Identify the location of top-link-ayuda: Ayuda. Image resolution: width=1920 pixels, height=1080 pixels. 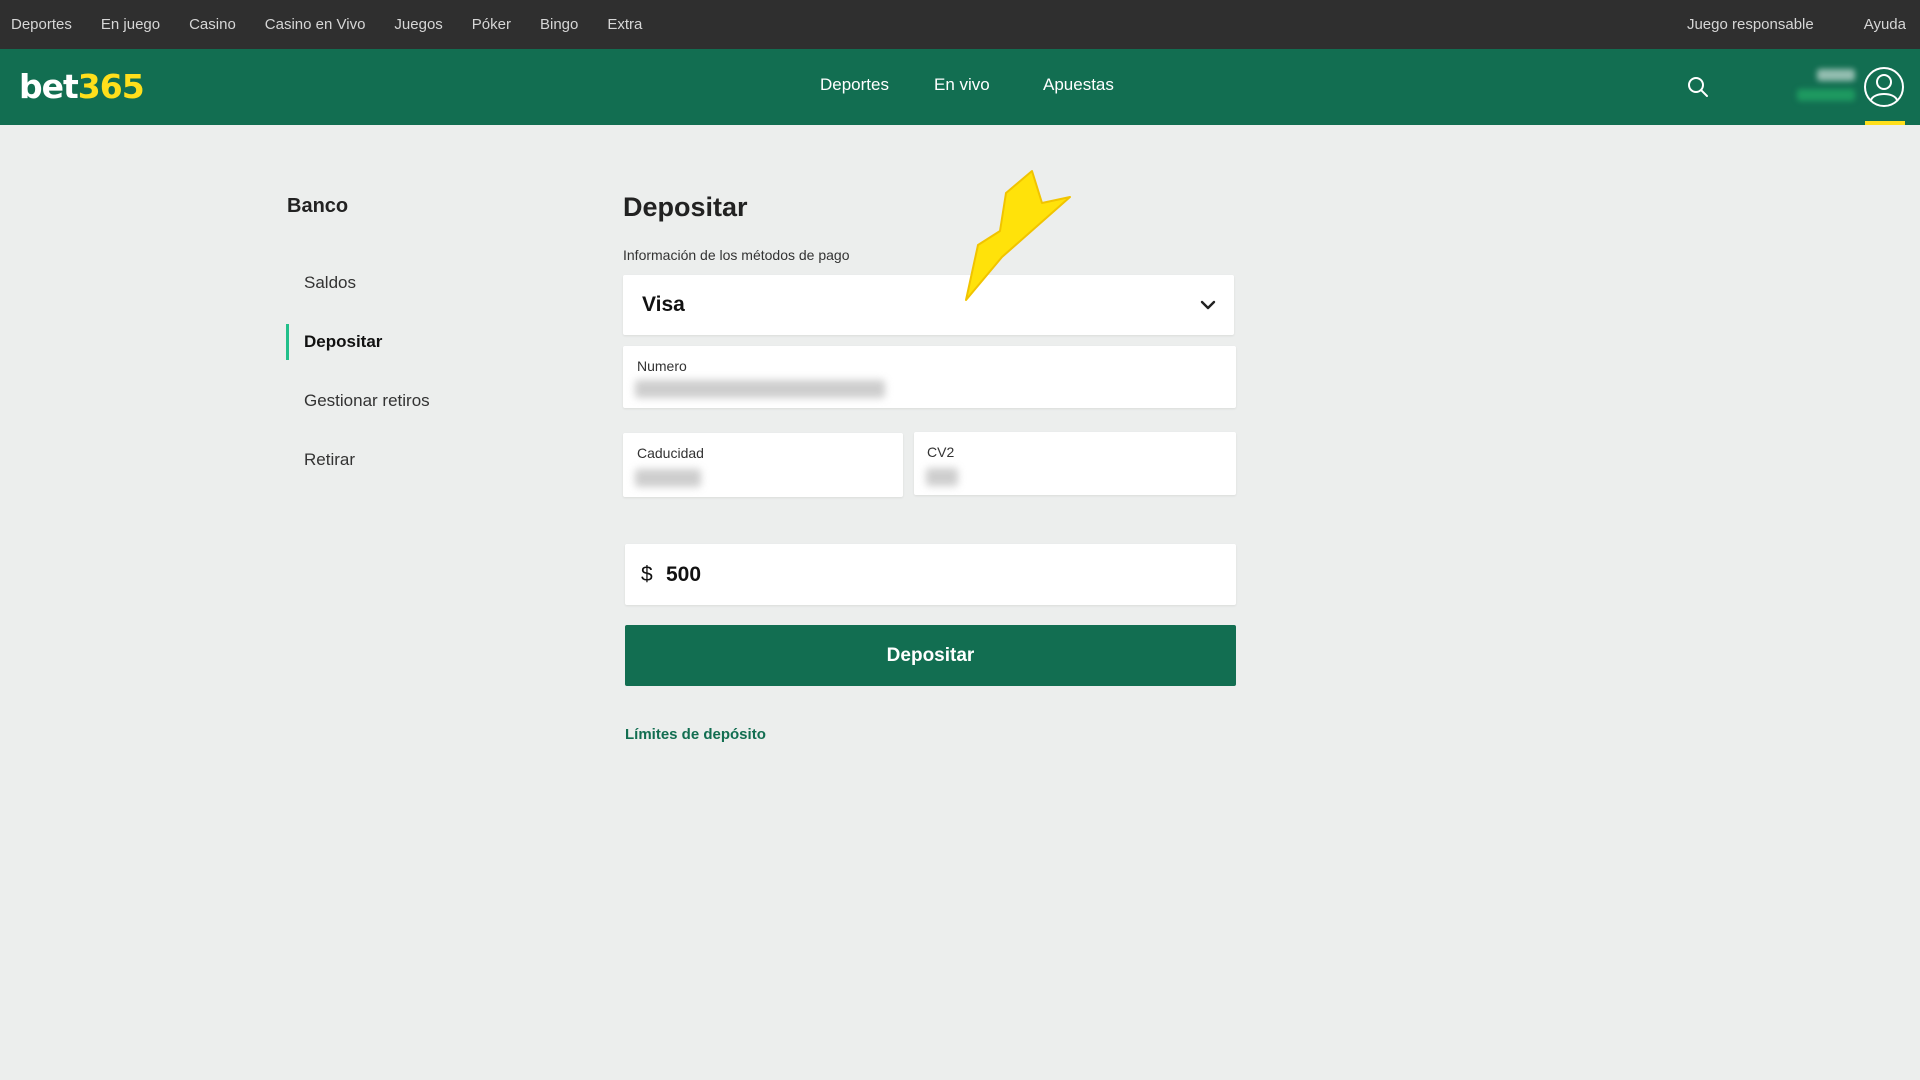
(1885, 24).